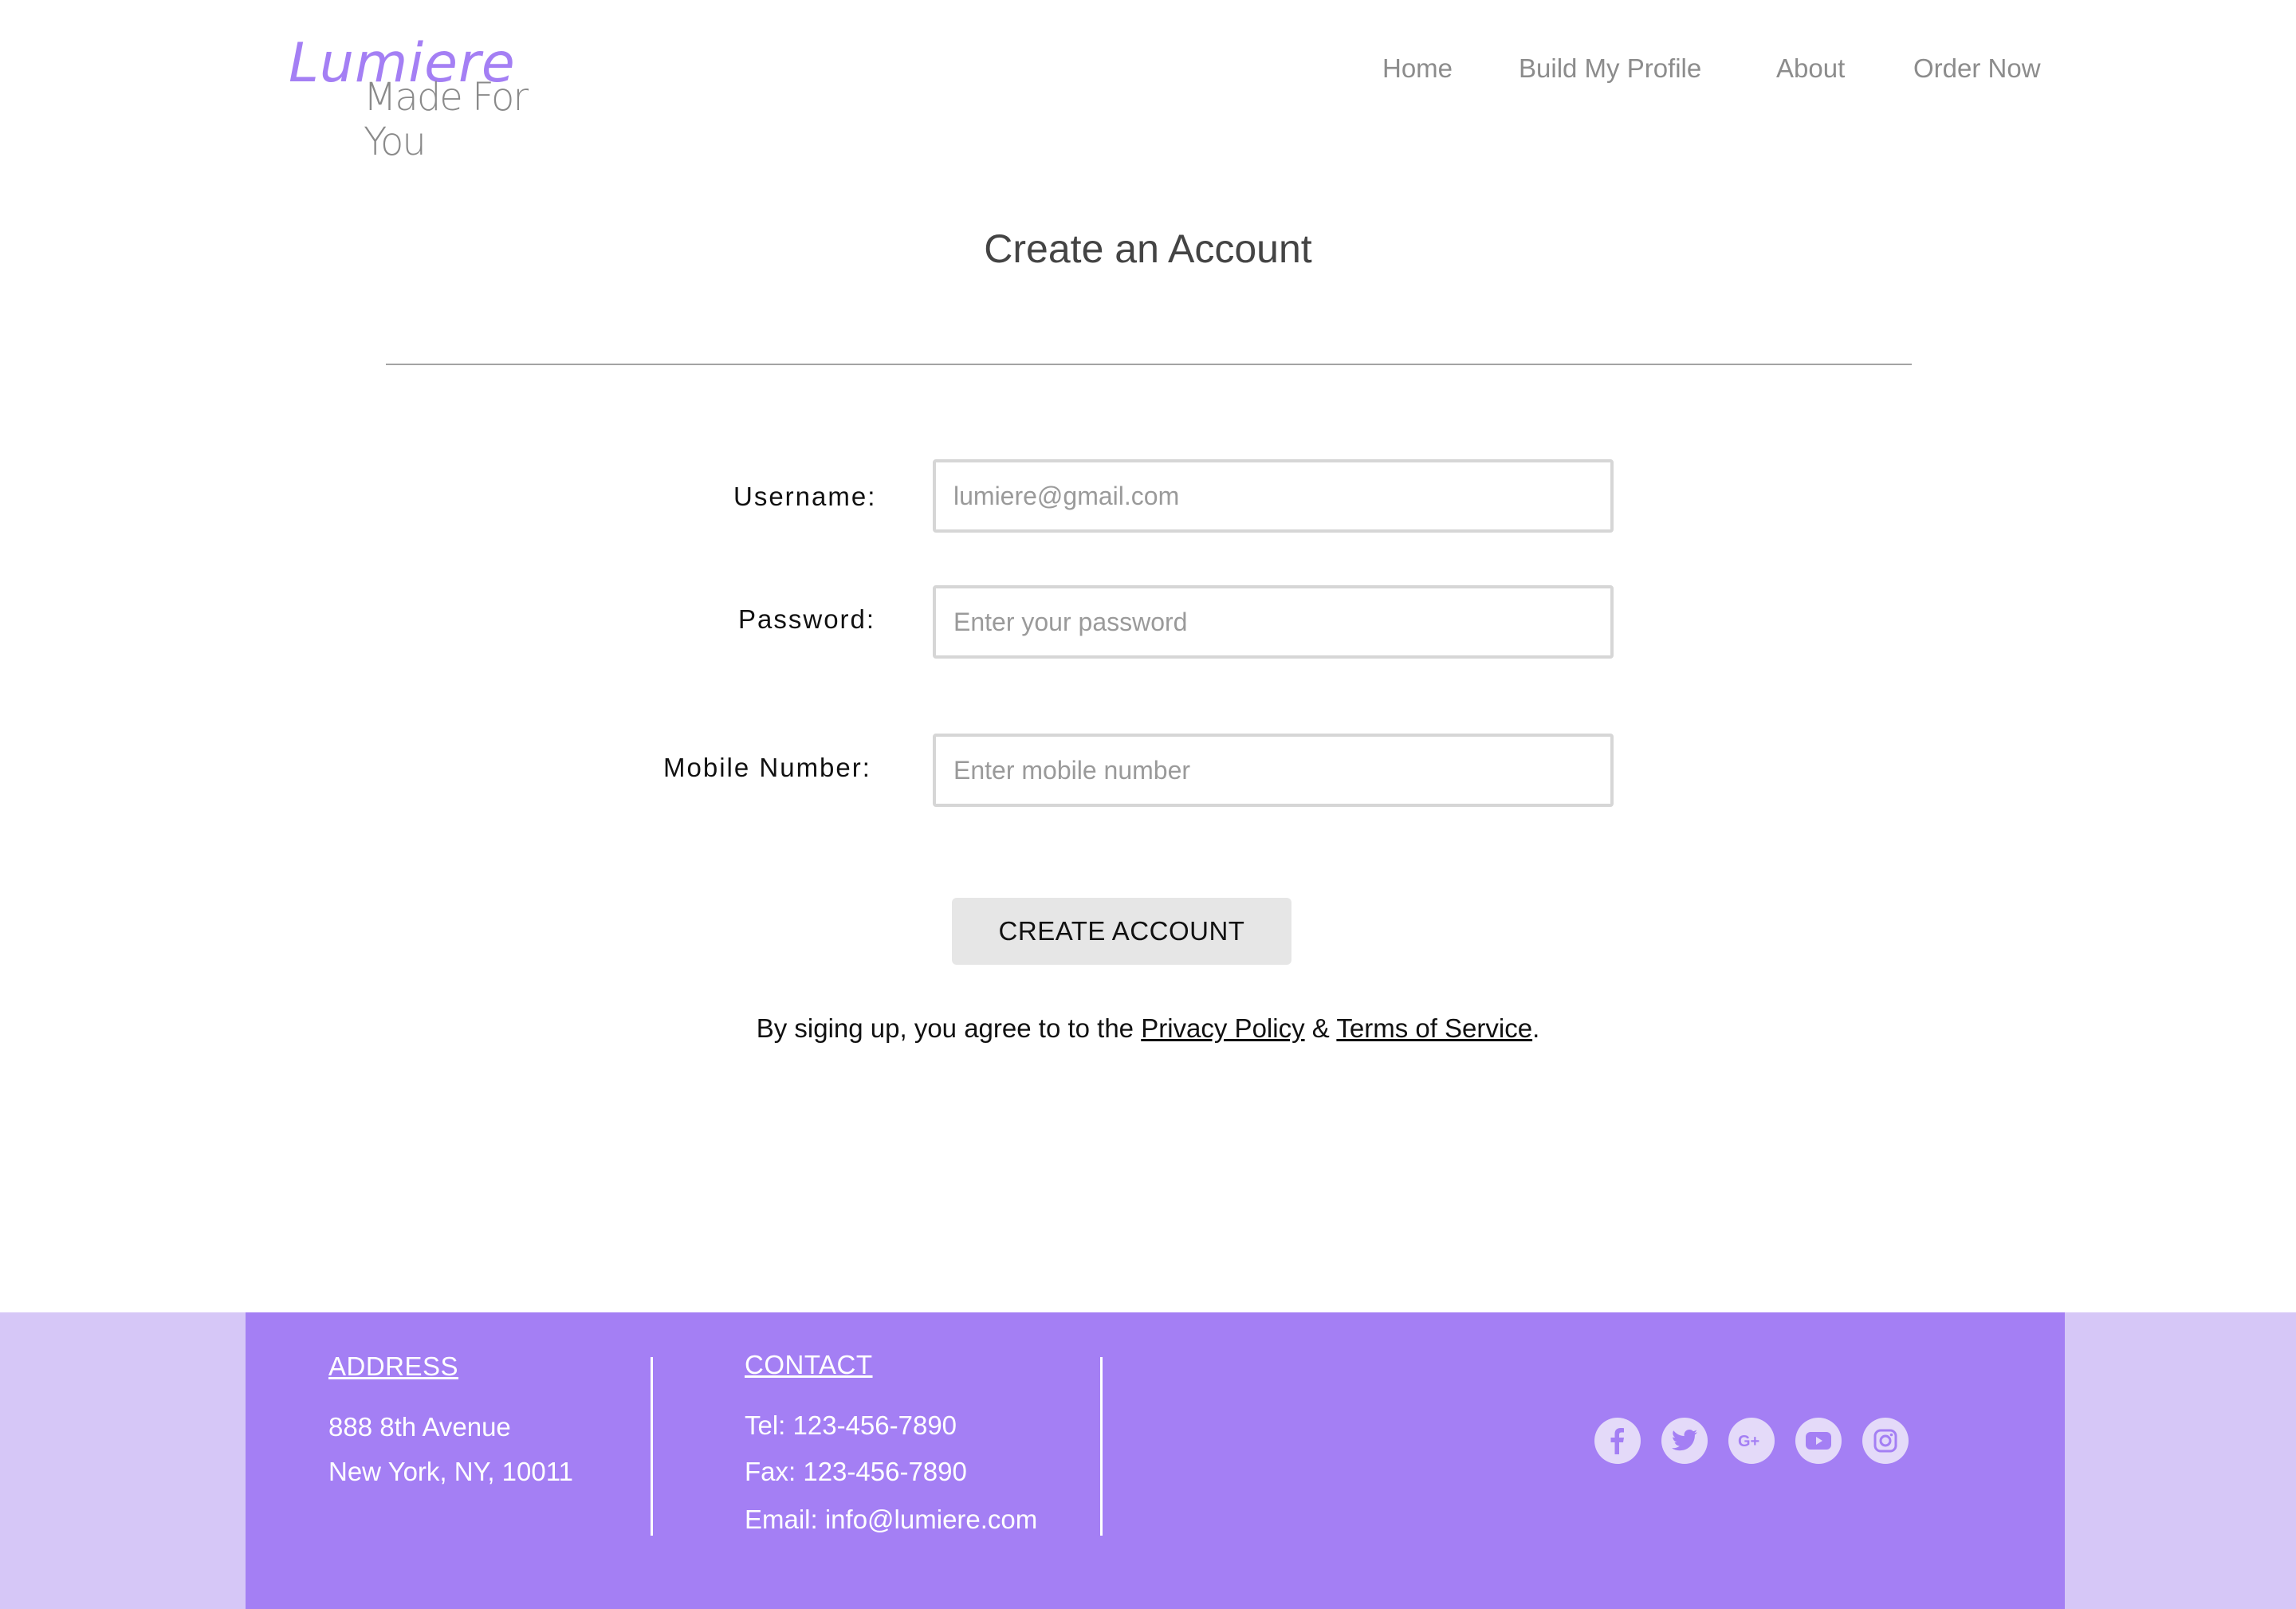 Image resolution: width=2296 pixels, height=1609 pixels. What do you see at coordinates (1536, 1028) in the screenshot?
I see `agreement-suffix: .` at bounding box center [1536, 1028].